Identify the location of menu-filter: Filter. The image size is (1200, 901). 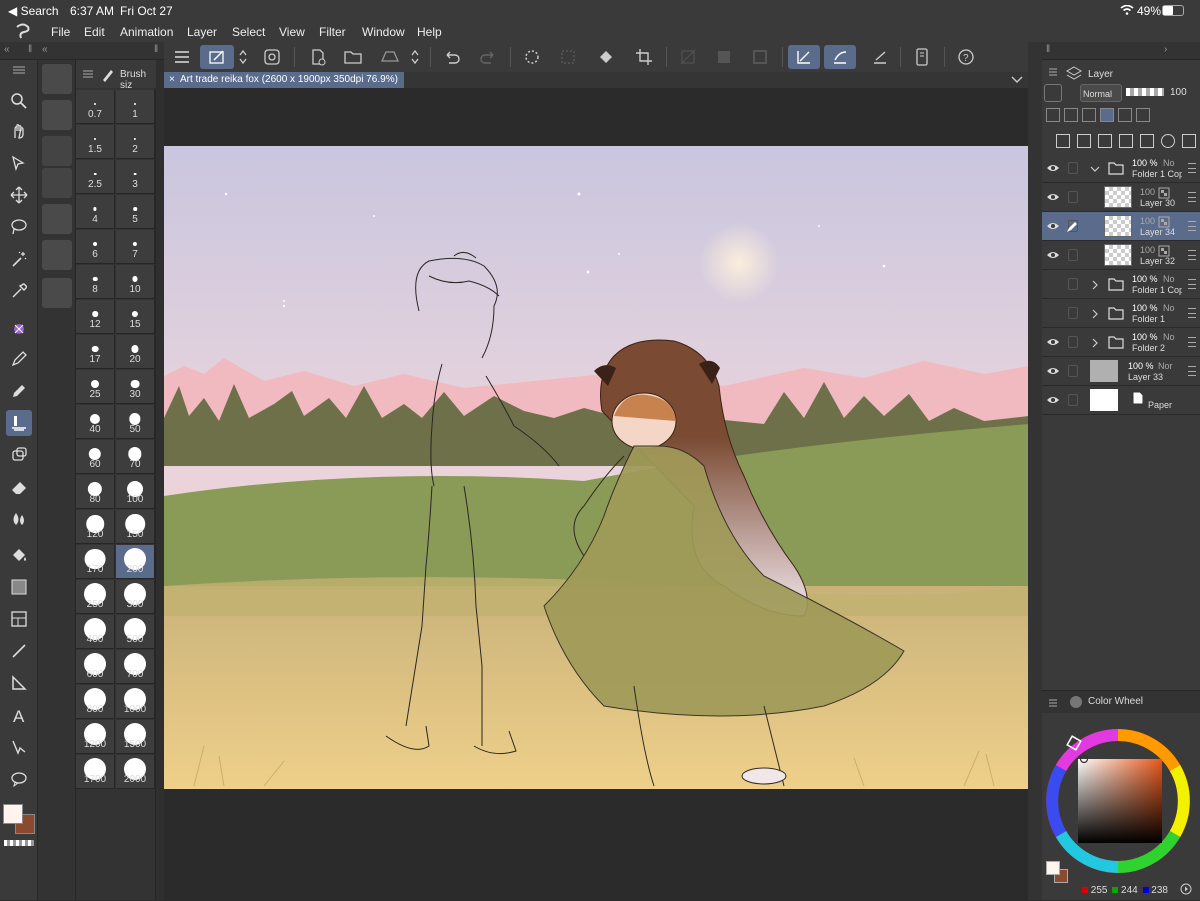
(332, 32).